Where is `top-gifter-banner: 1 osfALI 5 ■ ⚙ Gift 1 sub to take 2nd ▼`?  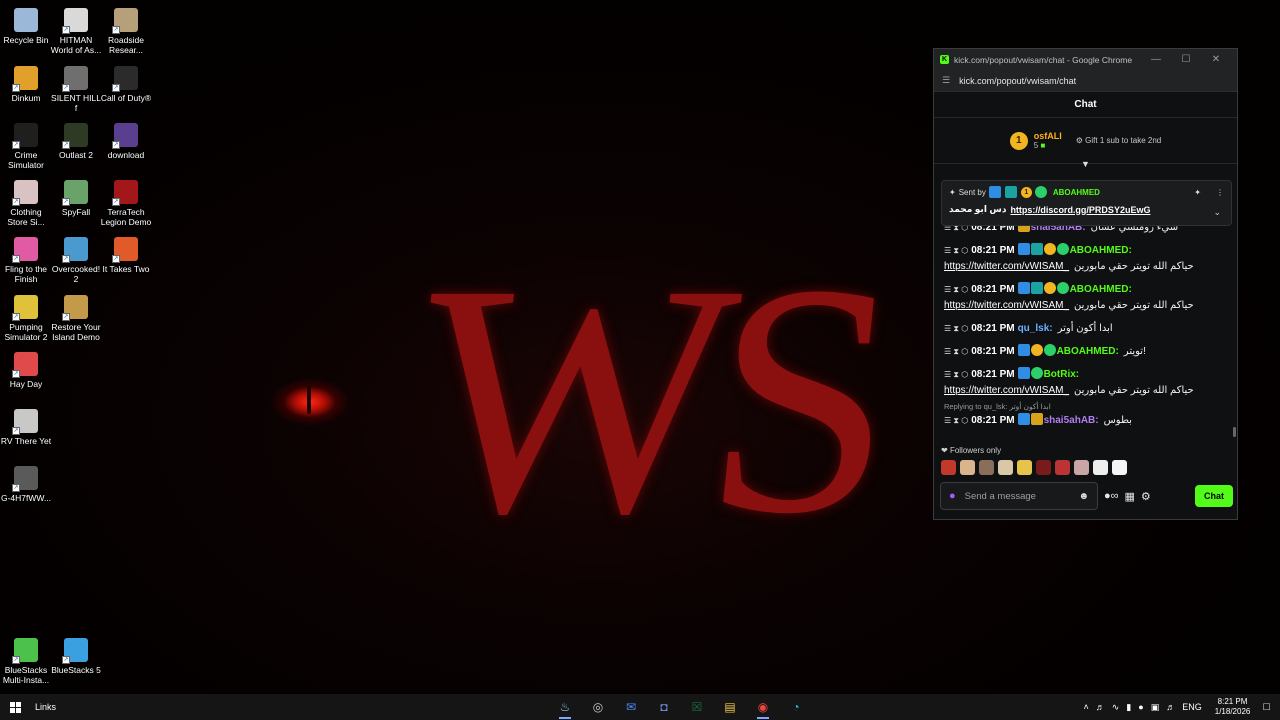 top-gifter-banner: 1 osfALI 5 ■ ⚙ Gift 1 sub to take 2nd ▼ is located at coordinates (1085, 143).